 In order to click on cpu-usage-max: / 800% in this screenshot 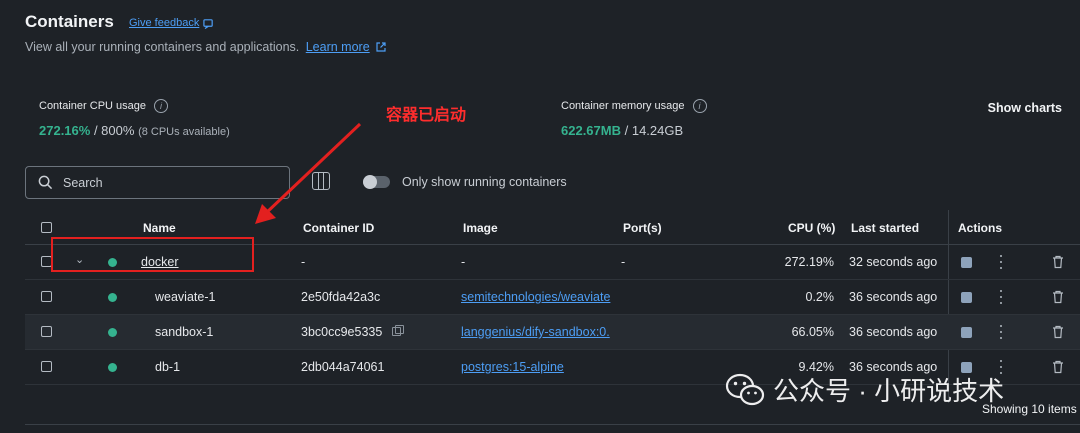, I will do `click(114, 130)`.